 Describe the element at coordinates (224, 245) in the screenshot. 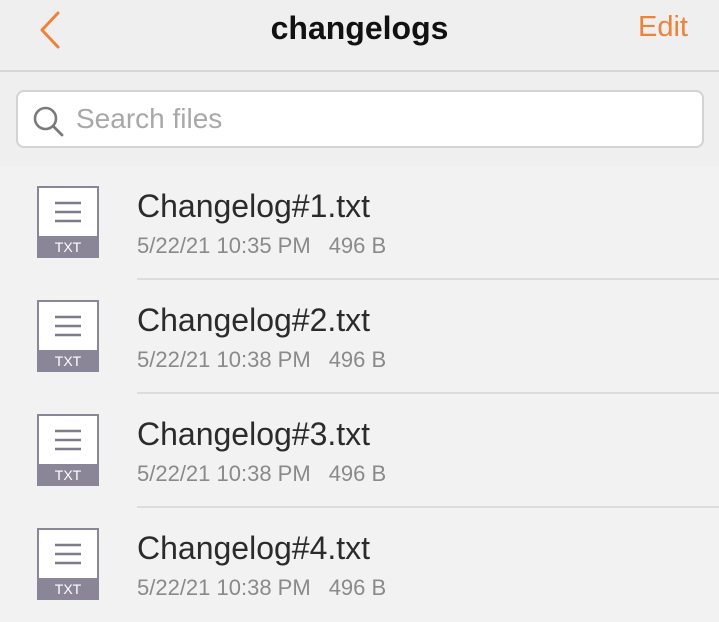

I see `file-date: 5/22/21 10:35 PM` at that location.